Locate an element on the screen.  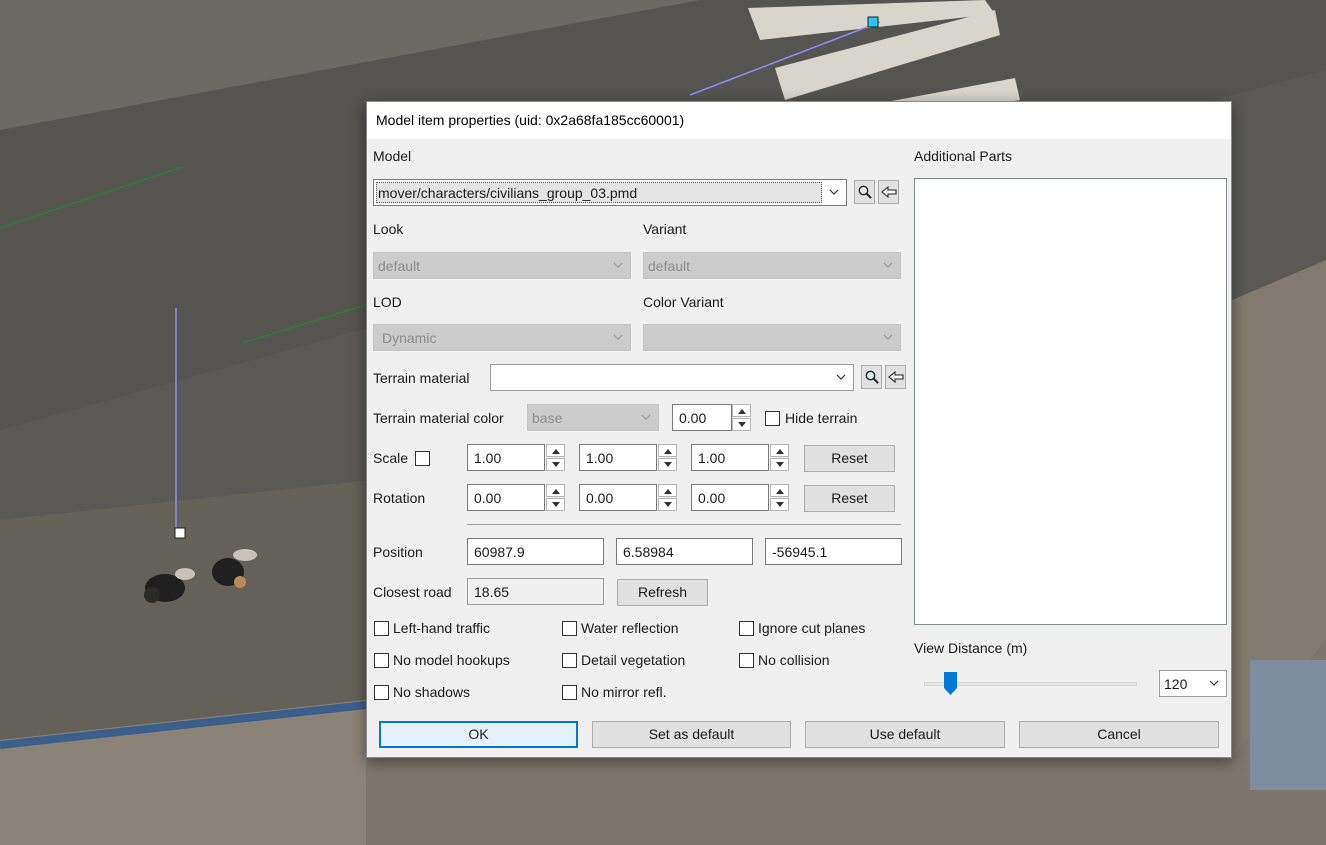
no-shadows-checkbox is located at coordinates (381, 692).